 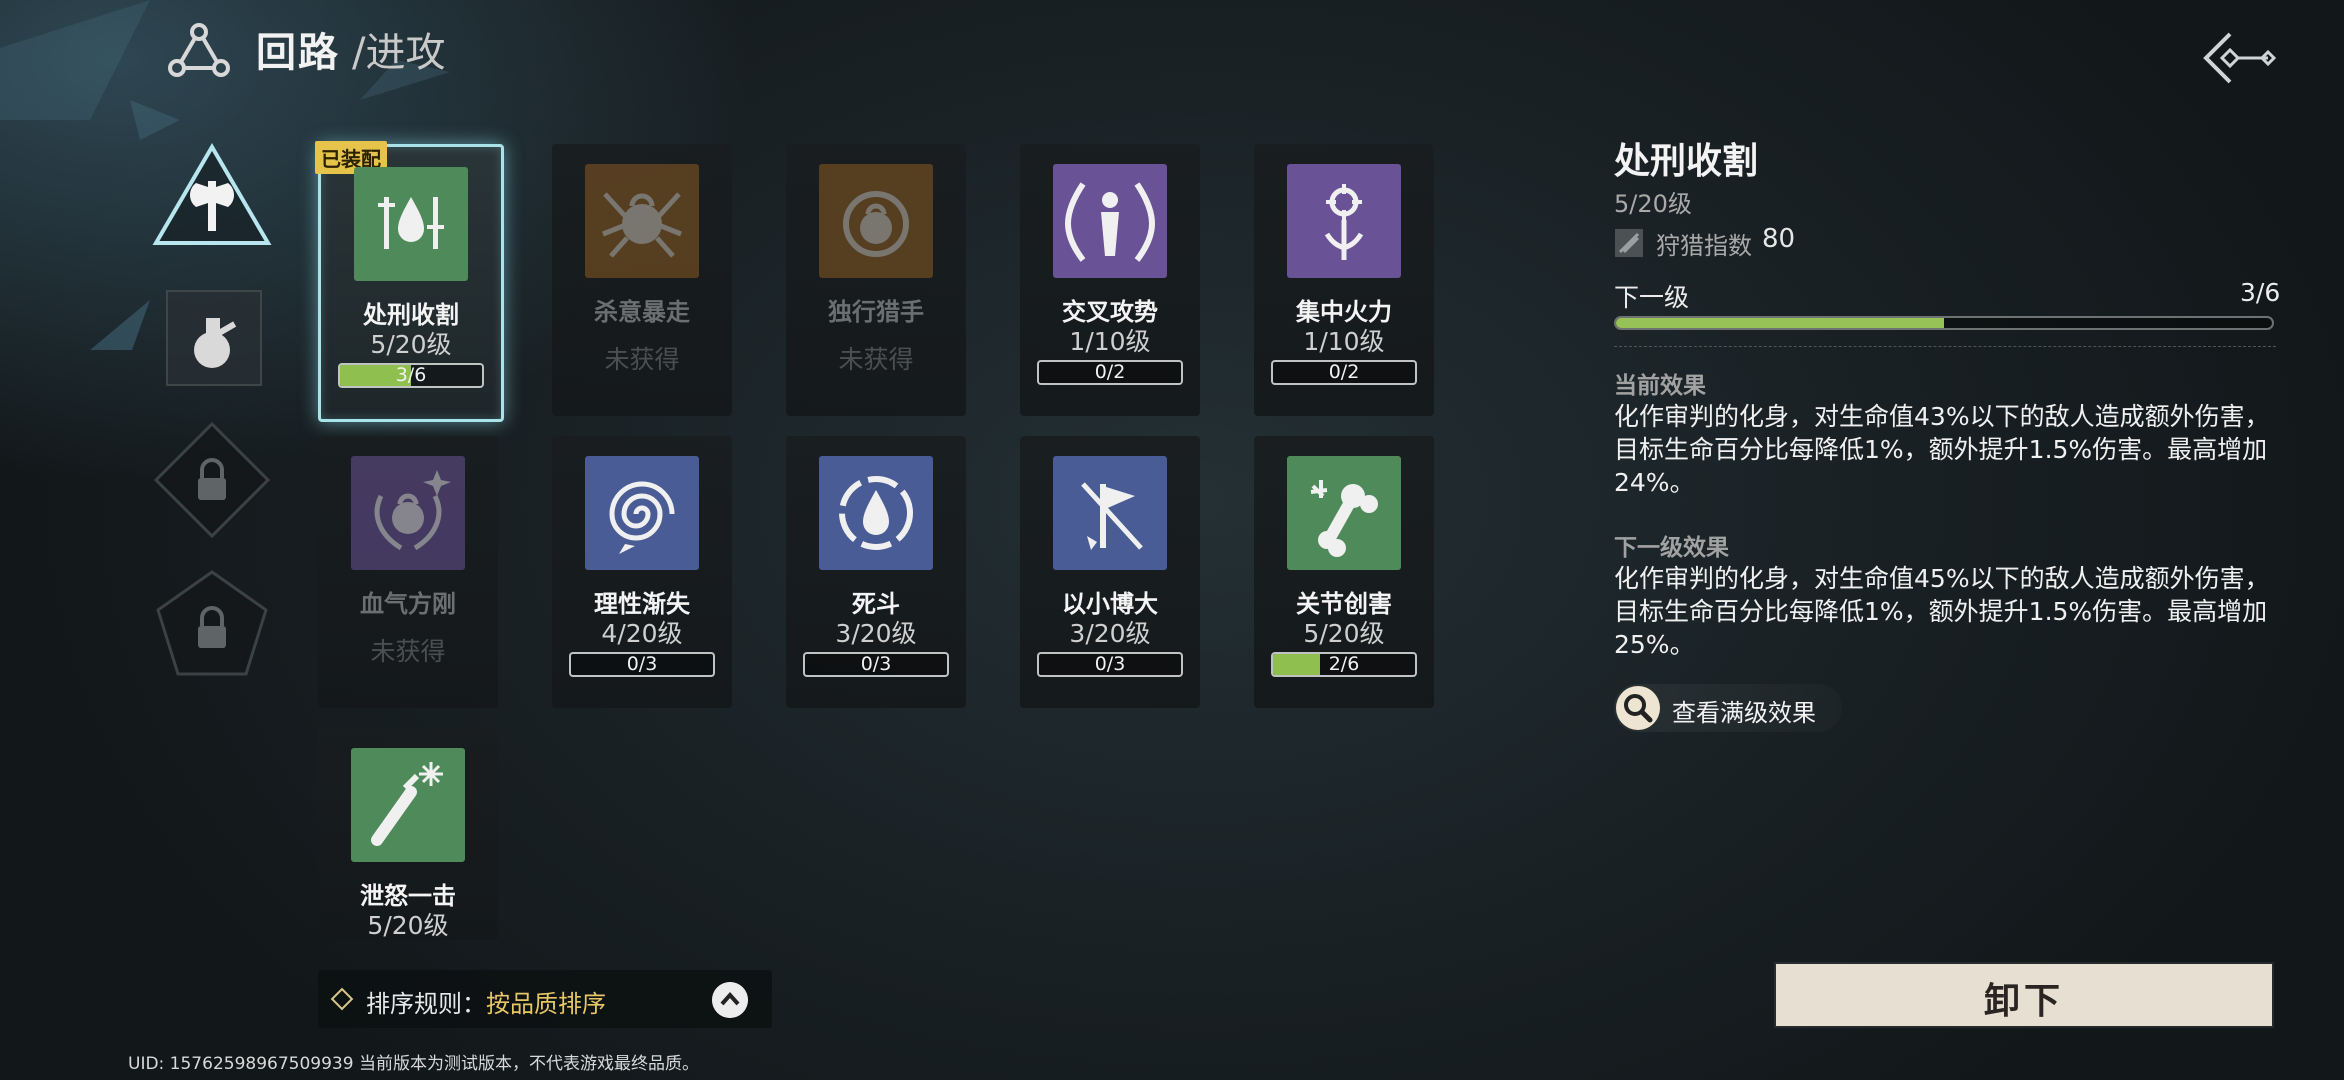 What do you see at coordinates (876, 513) in the screenshot?
I see `death-match-icon` at bounding box center [876, 513].